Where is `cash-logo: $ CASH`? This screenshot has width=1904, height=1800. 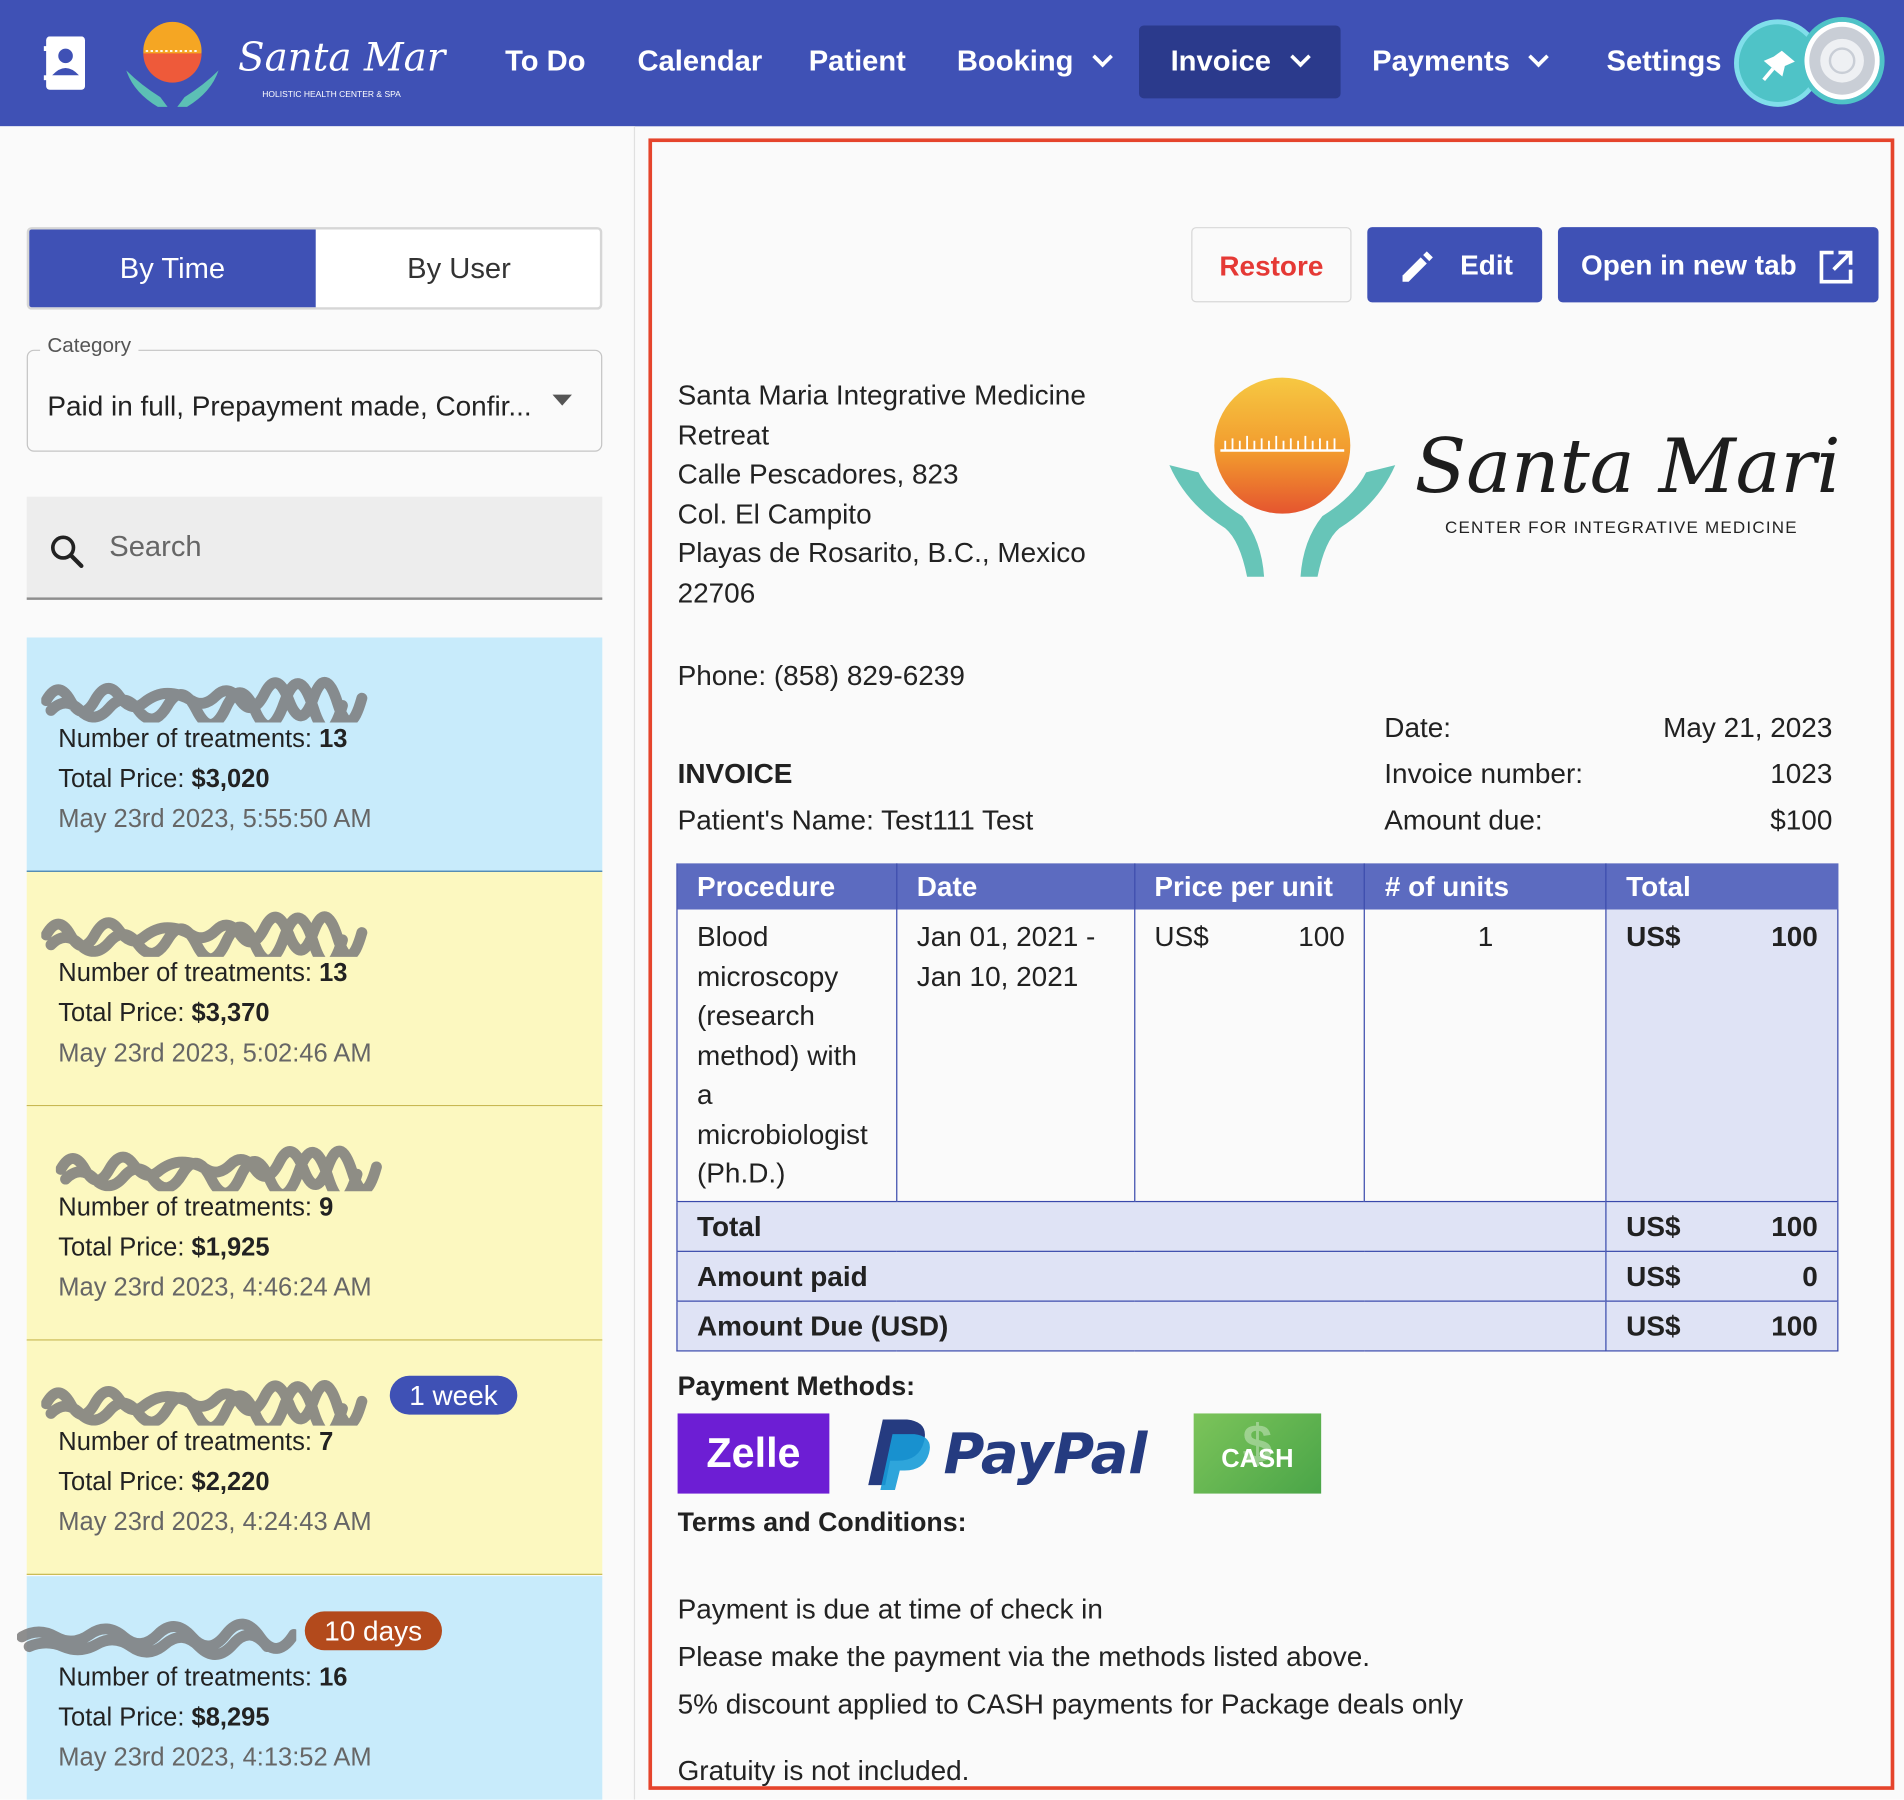
cash-logo: $ CASH is located at coordinates (1257, 1453).